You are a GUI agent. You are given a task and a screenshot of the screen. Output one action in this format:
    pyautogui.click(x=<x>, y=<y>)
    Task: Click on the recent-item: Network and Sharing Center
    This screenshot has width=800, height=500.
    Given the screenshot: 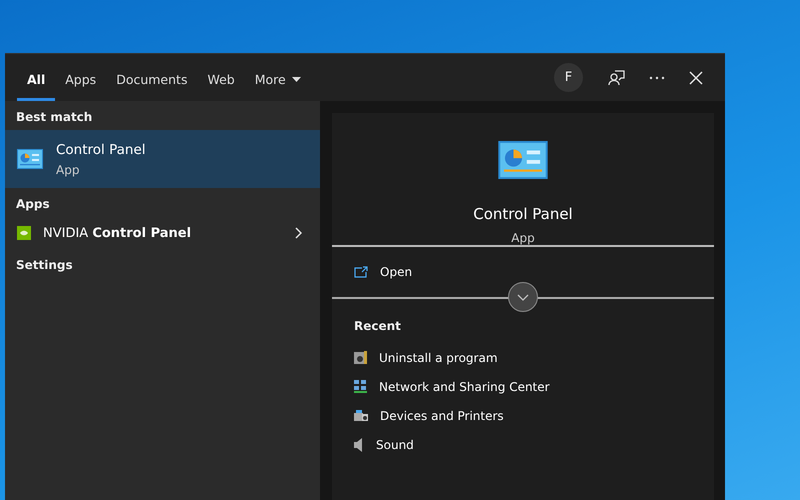 What is the action you would take?
    pyautogui.click(x=523, y=386)
    